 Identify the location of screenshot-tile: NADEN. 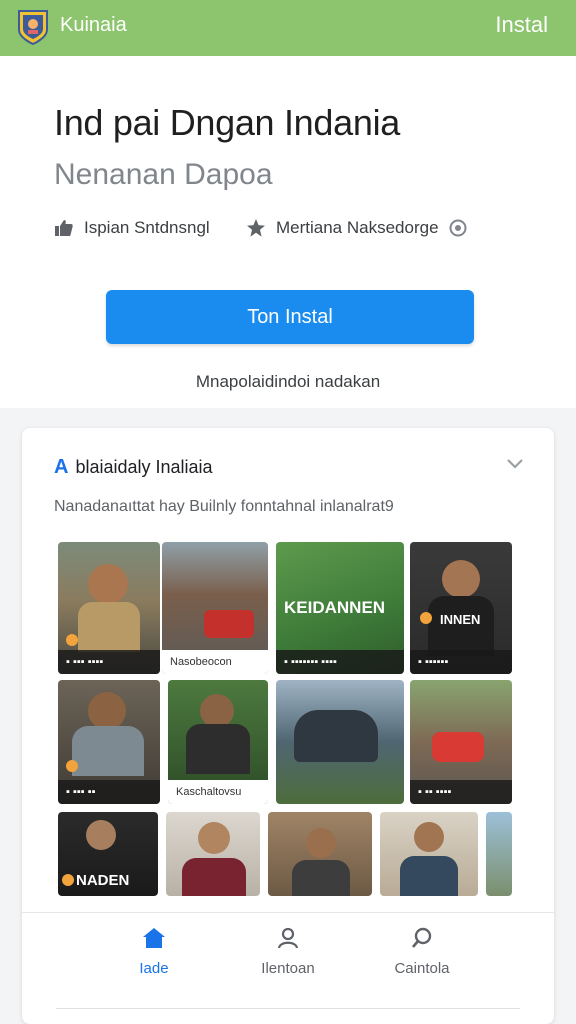
(108, 854).